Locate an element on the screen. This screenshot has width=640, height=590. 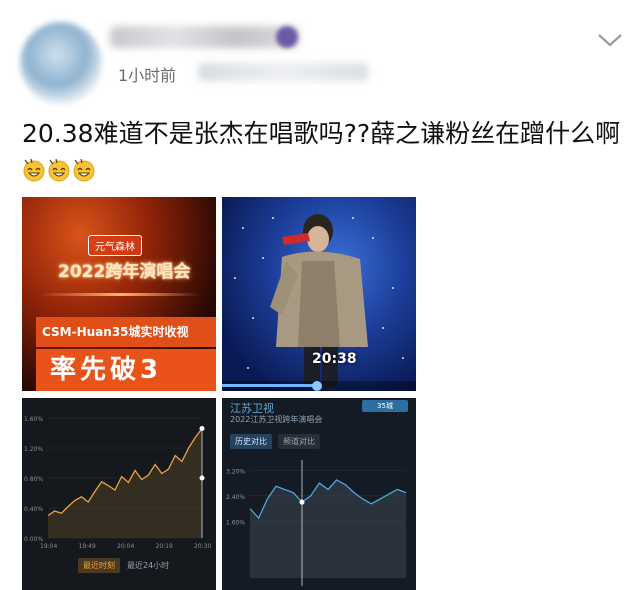
poster-banner: CSM-Huan35城实时收视 is located at coordinates (126, 332).